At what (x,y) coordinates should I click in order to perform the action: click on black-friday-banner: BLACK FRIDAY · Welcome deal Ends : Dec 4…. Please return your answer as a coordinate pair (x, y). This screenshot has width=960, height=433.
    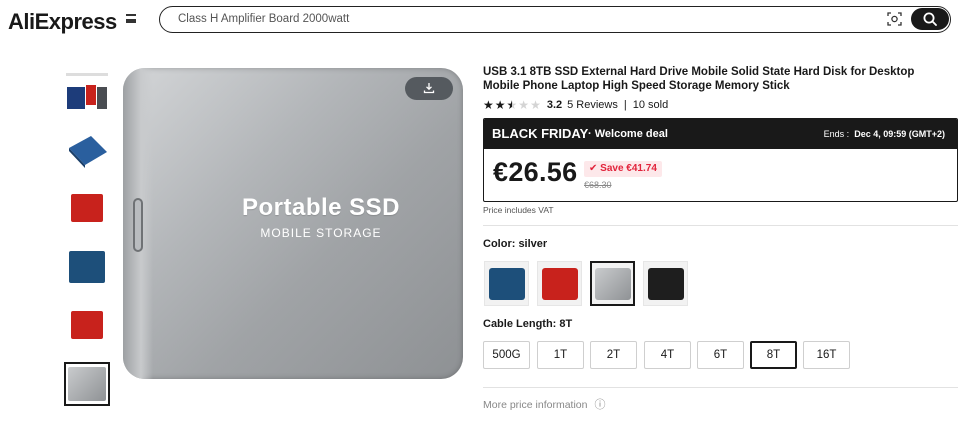
    Looking at the image, I should click on (720, 134).